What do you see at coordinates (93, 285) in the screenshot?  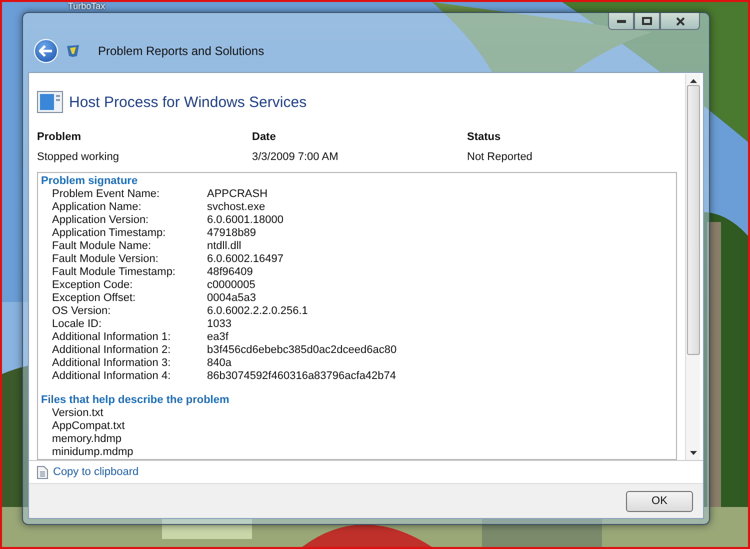 I see `detail-label: Exception Code:` at bounding box center [93, 285].